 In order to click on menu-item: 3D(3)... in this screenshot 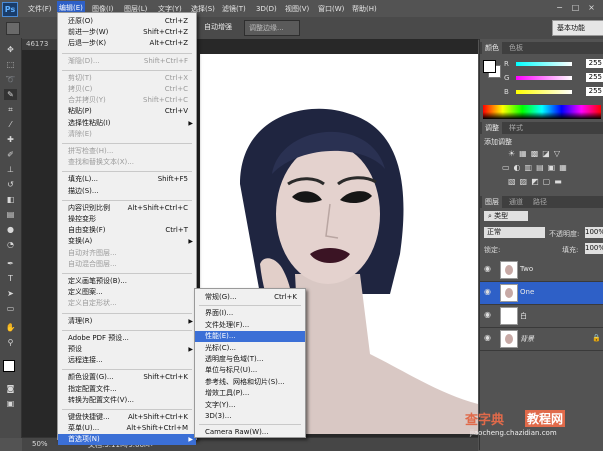, I will do `click(250, 416)`.